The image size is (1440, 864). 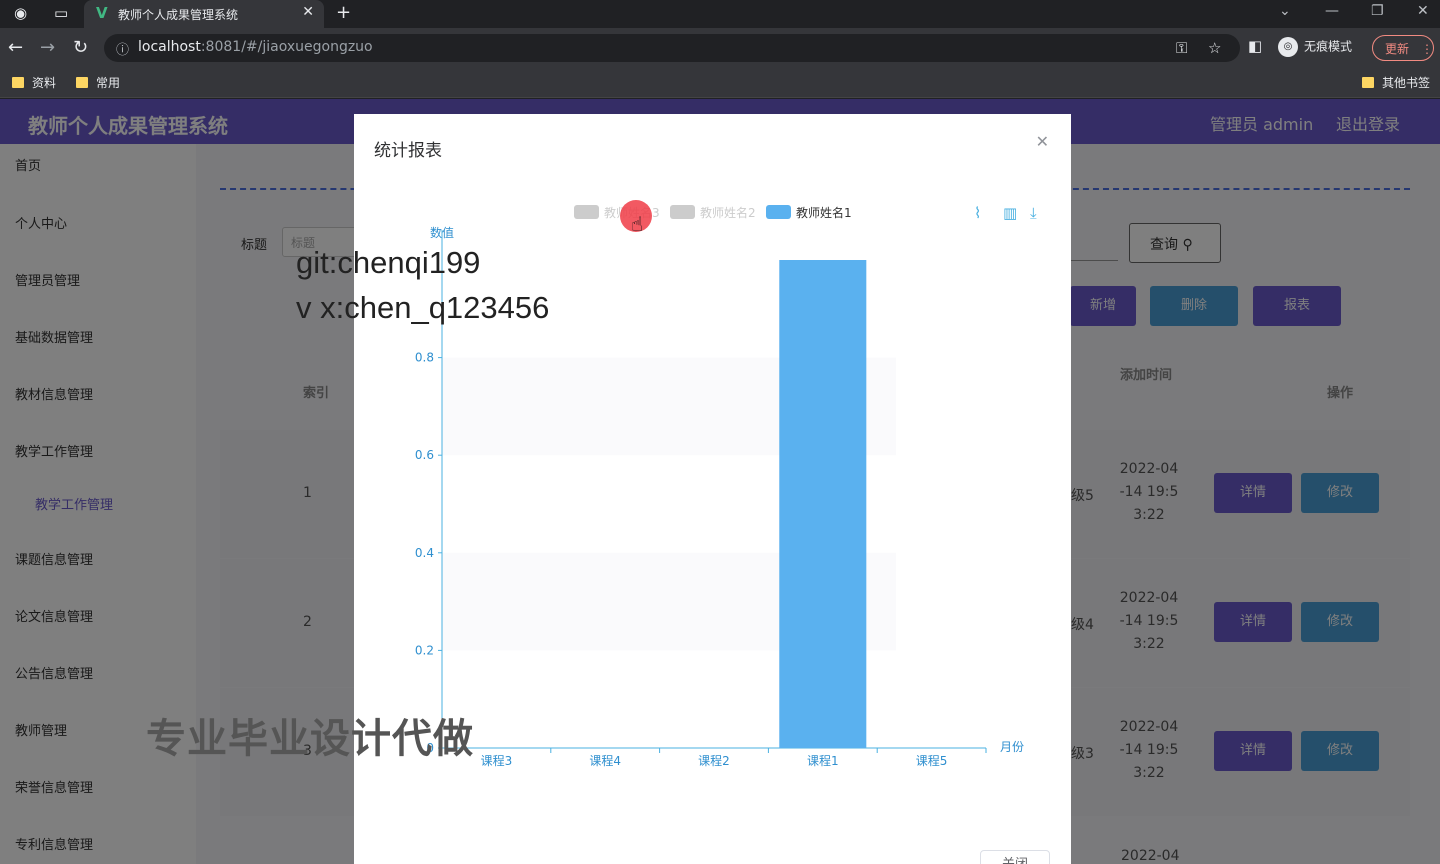 I want to click on bookmark-folder-changyong: 常用, so click(x=98, y=82).